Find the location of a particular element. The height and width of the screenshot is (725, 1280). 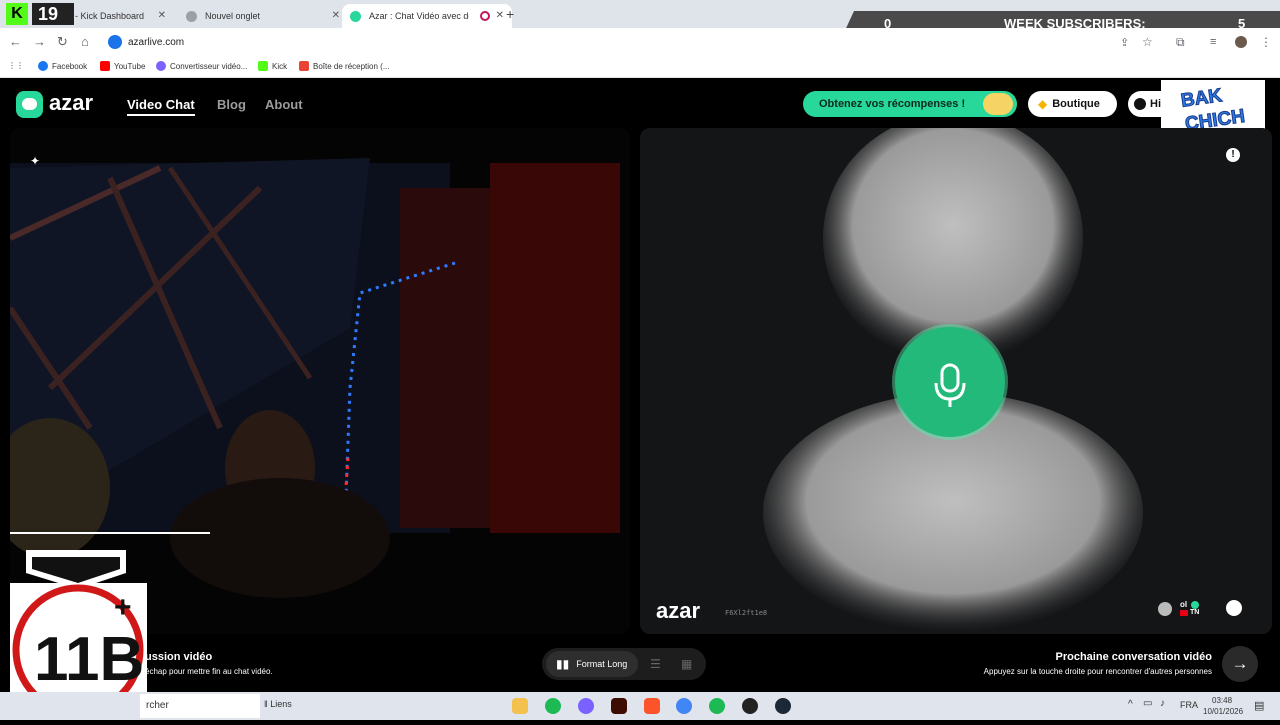

microphone-icon is located at coordinates (950, 385).